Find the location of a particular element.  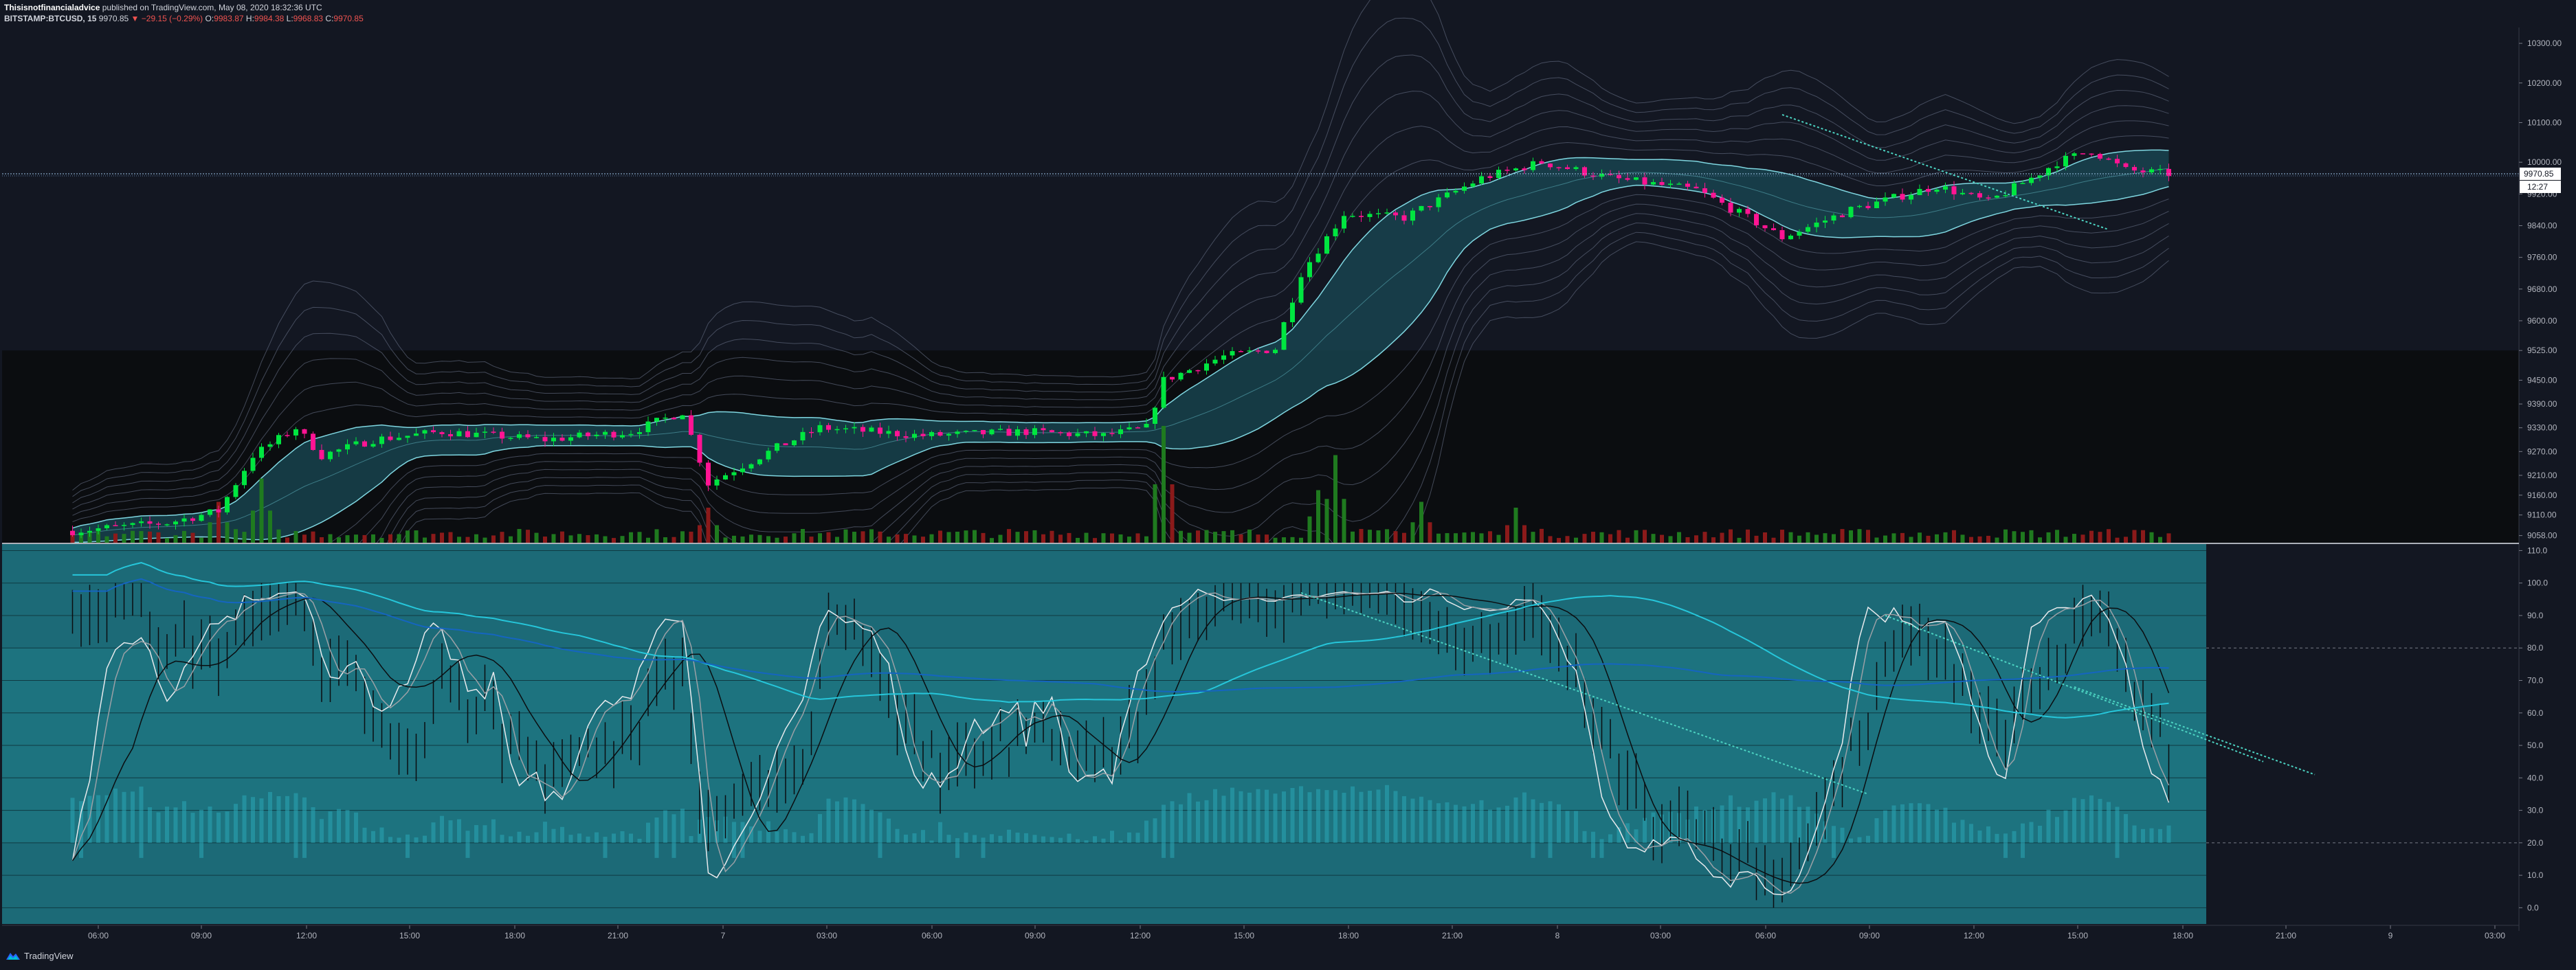

osc-tick-label: 80.0 is located at coordinates (2535, 648).